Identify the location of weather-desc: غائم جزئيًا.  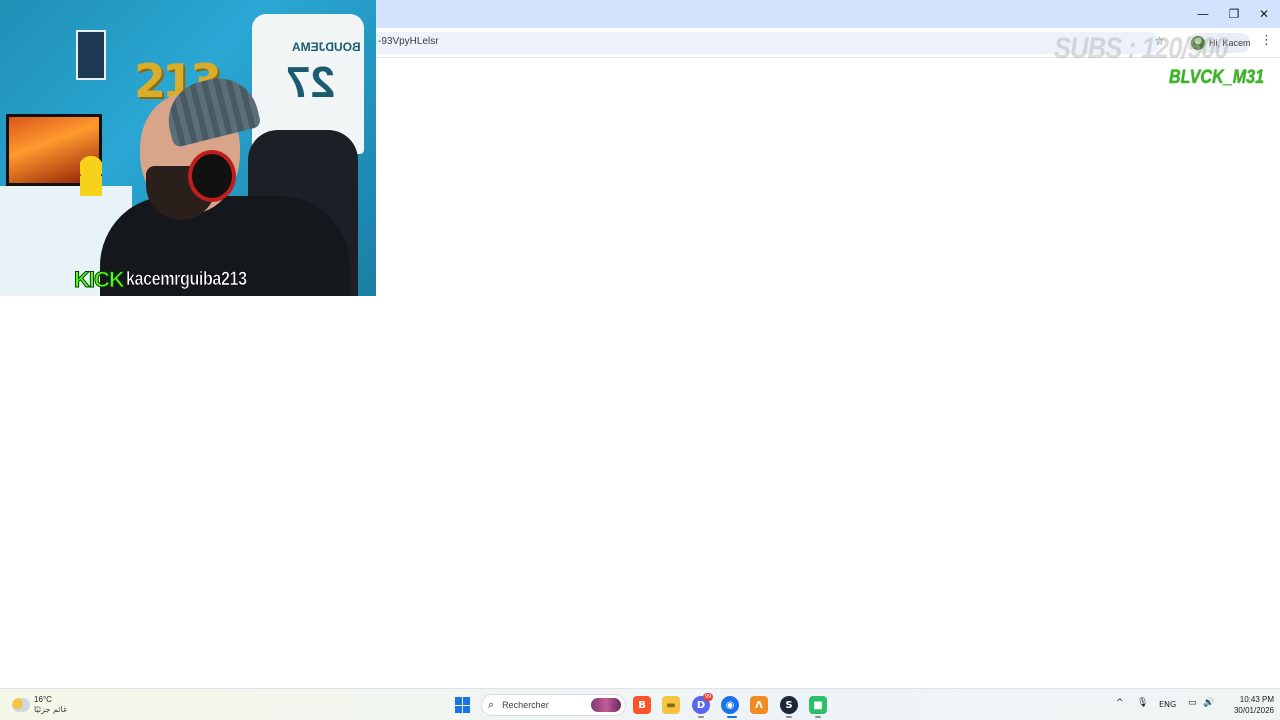
(51, 709).